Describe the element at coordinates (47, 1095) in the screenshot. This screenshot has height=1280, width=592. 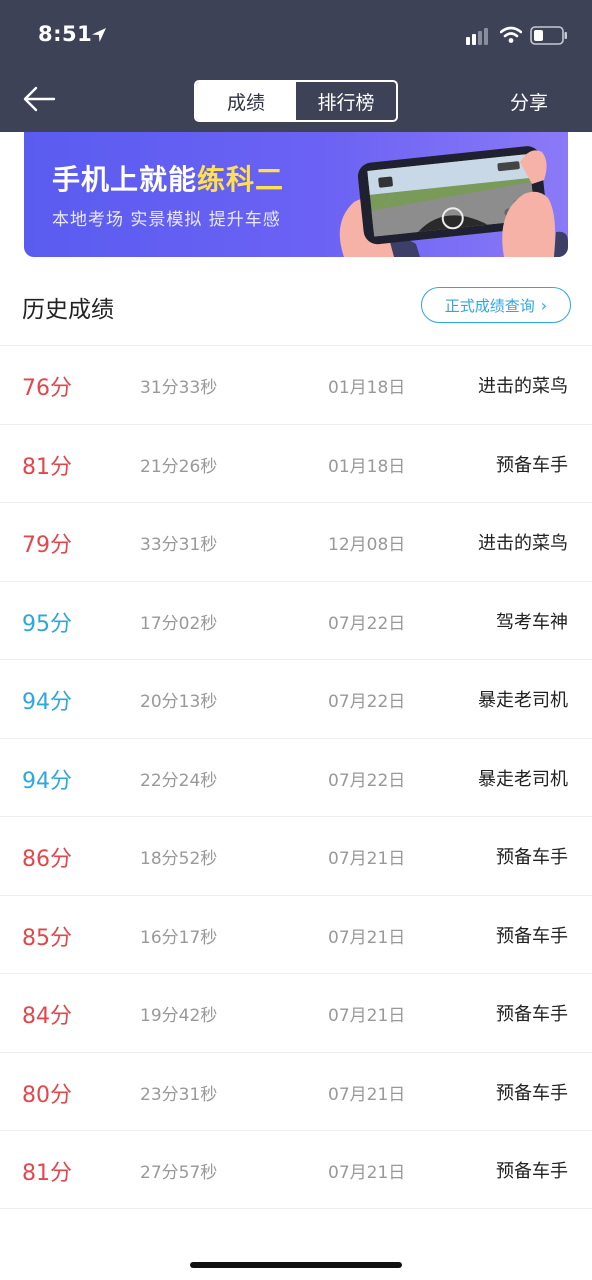
I see `score-value: 80分` at that location.